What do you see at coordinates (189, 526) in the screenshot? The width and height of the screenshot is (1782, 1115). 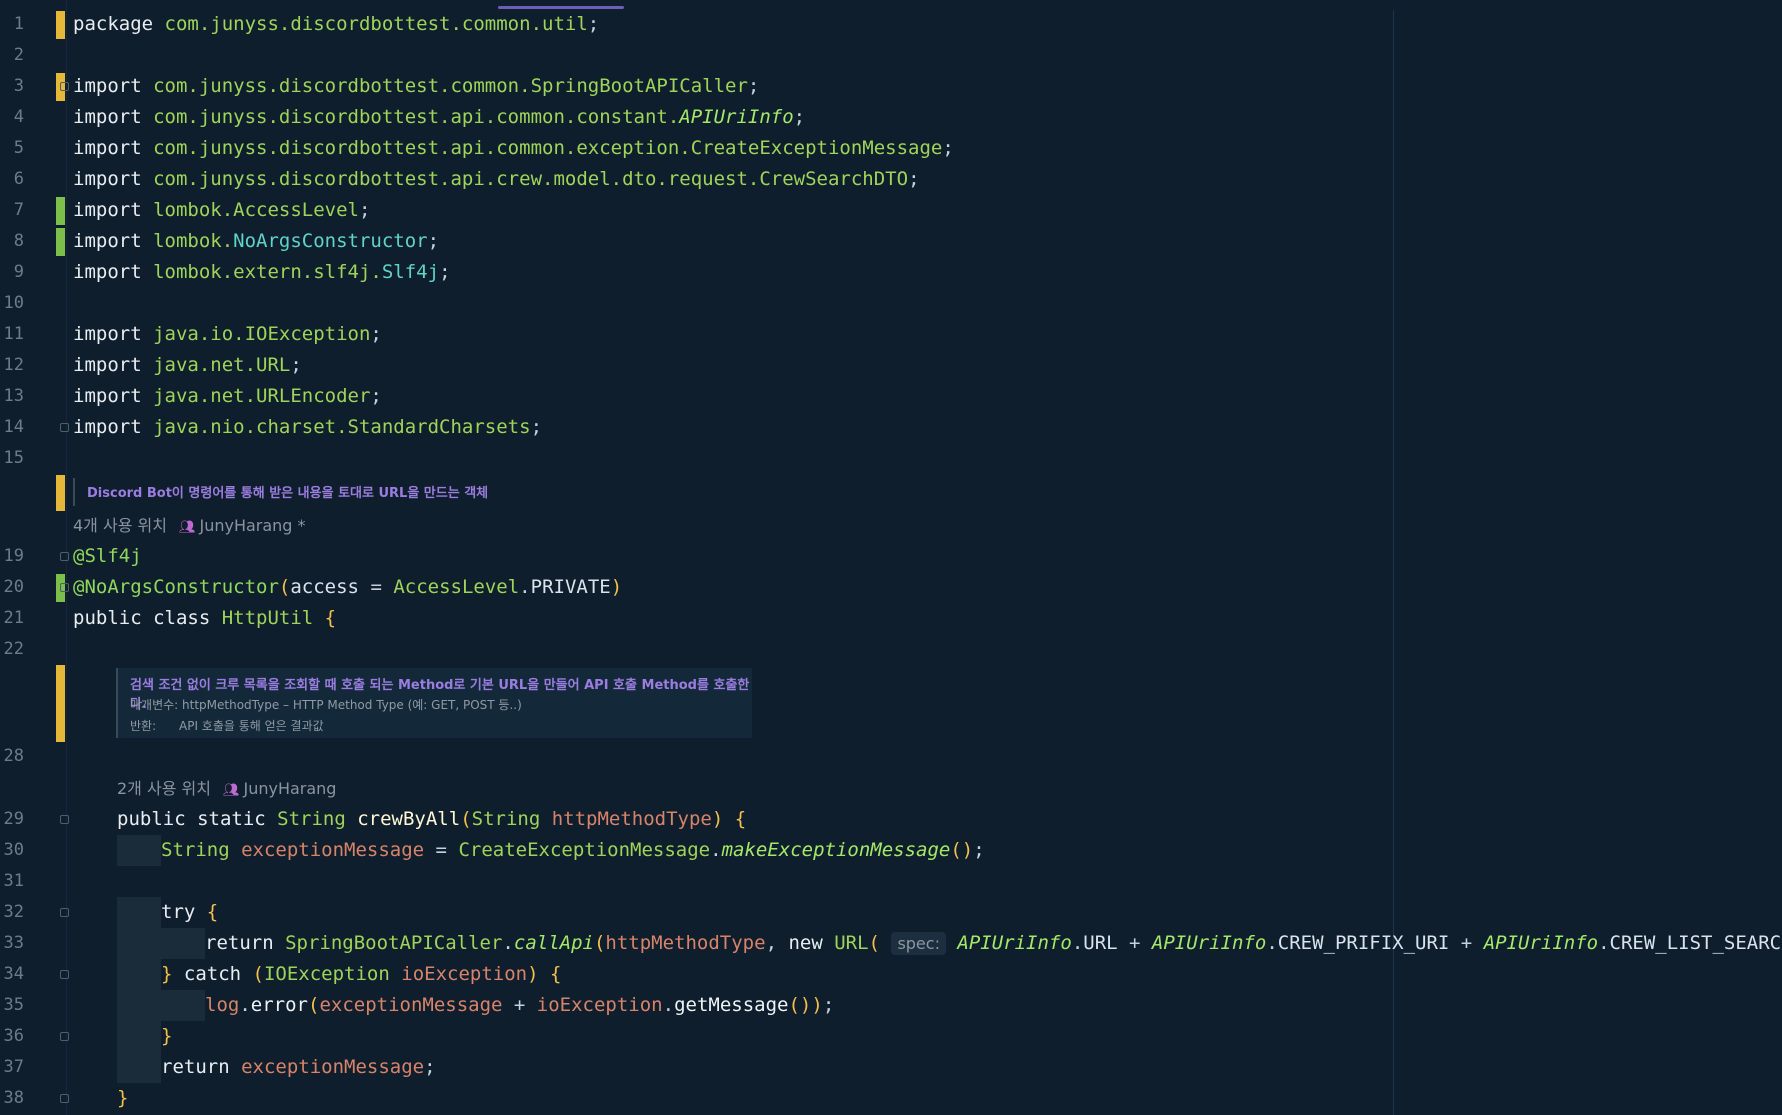 I see `class-usage-hint: 4개 사용 위치 👥︎ JunyHarang *` at bounding box center [189, 526].